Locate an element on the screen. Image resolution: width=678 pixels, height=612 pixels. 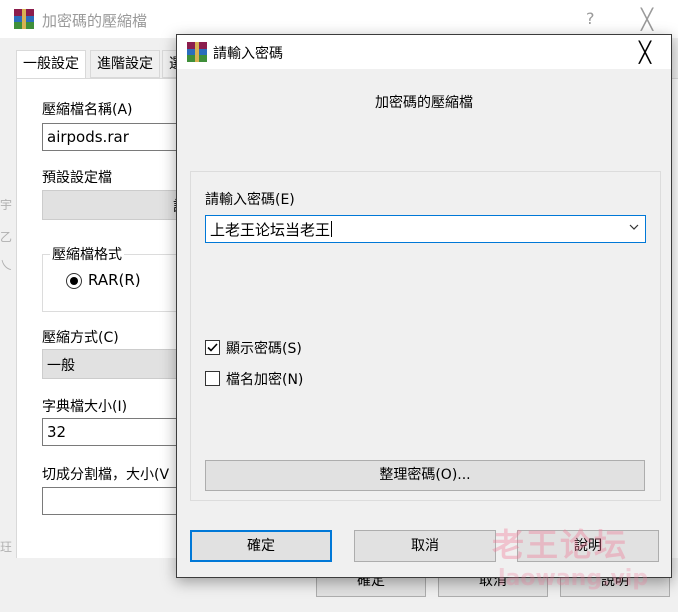
radio-selected-icon is located at coordinates (74, 281).